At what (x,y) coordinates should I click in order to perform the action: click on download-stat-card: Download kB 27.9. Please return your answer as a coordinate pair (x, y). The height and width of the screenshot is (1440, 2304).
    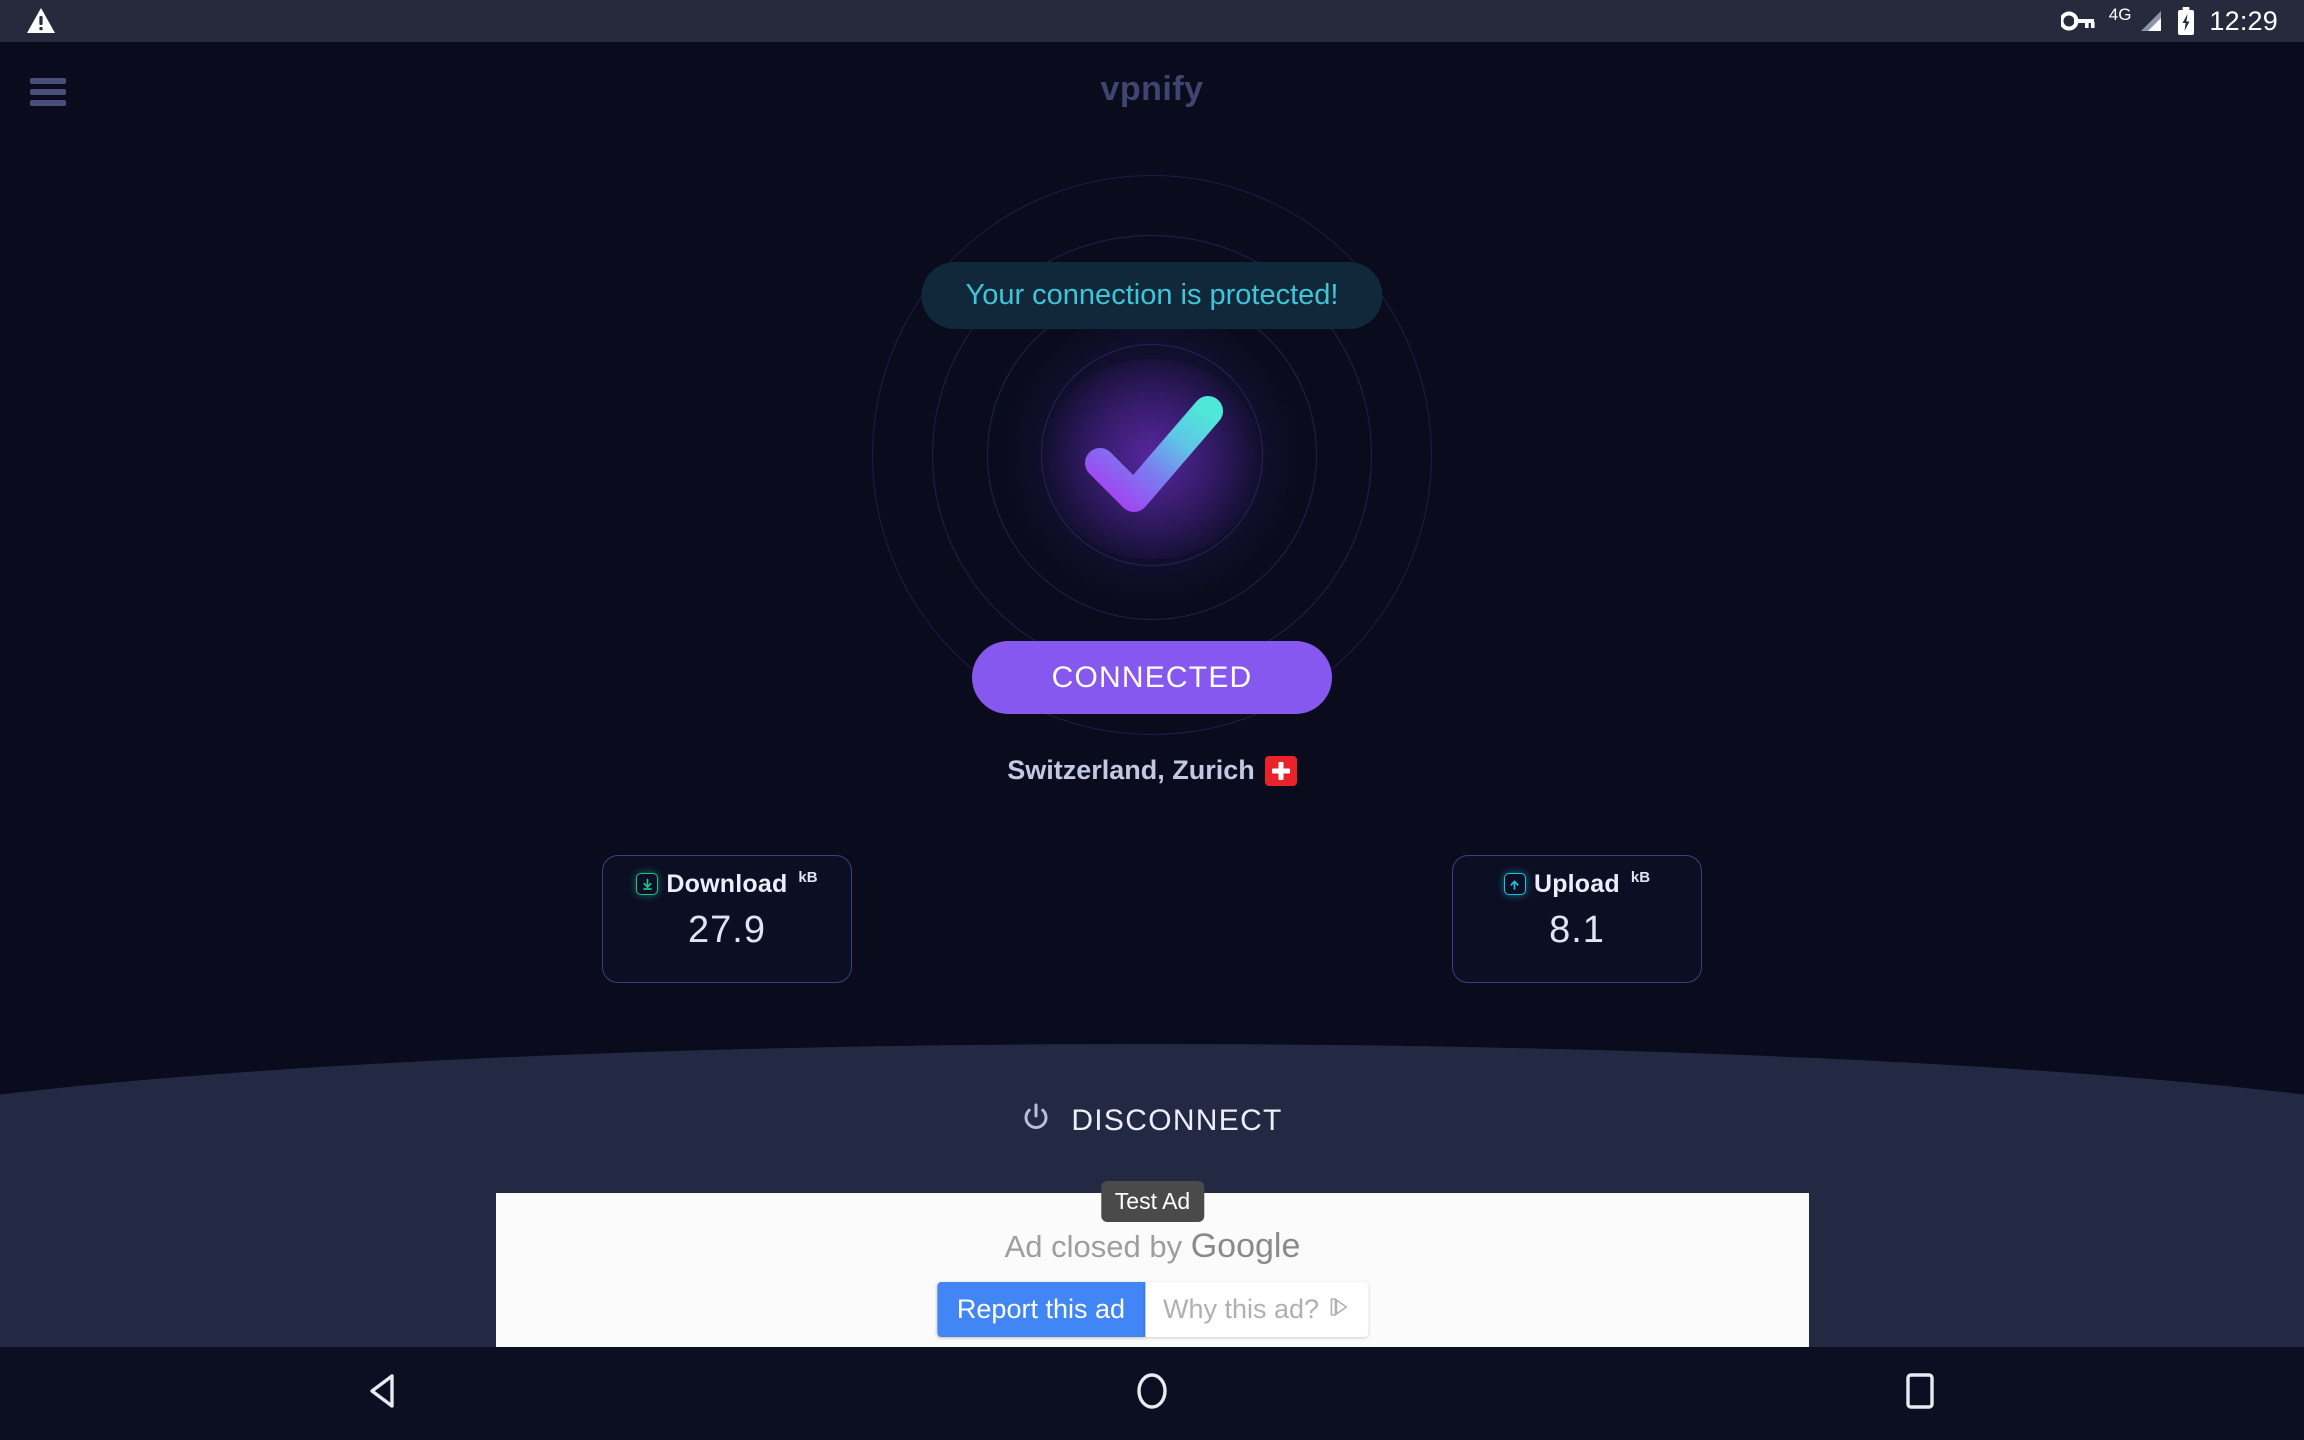
    Looking at the image, I should click on (727, 919).